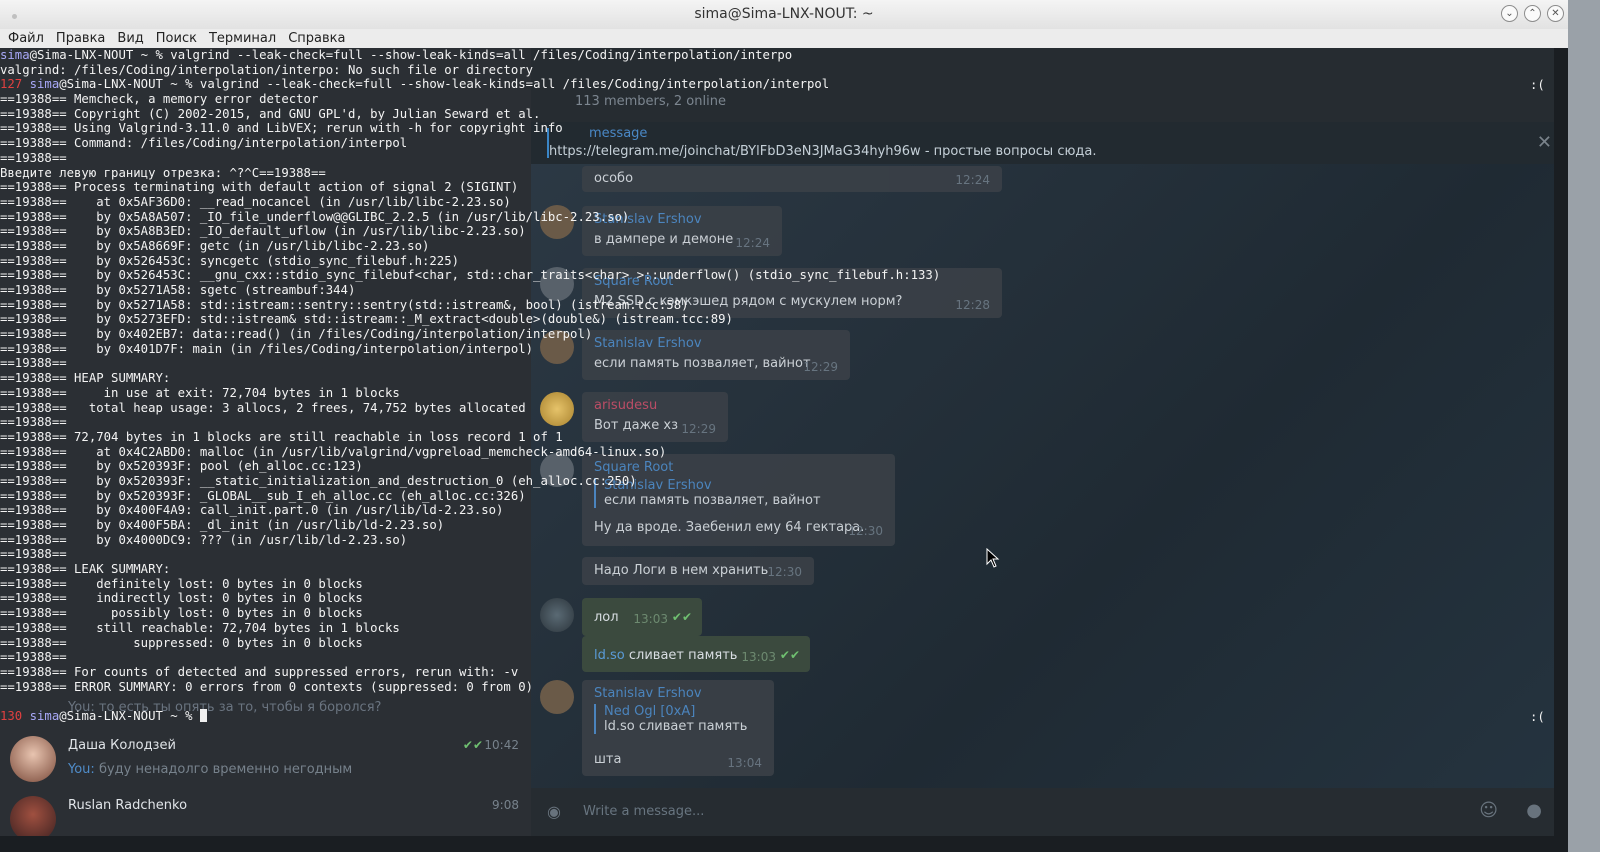  Describe the element at coordinates (78, 38) in the screenshot. I see `menu-edit: Правка` at that location.